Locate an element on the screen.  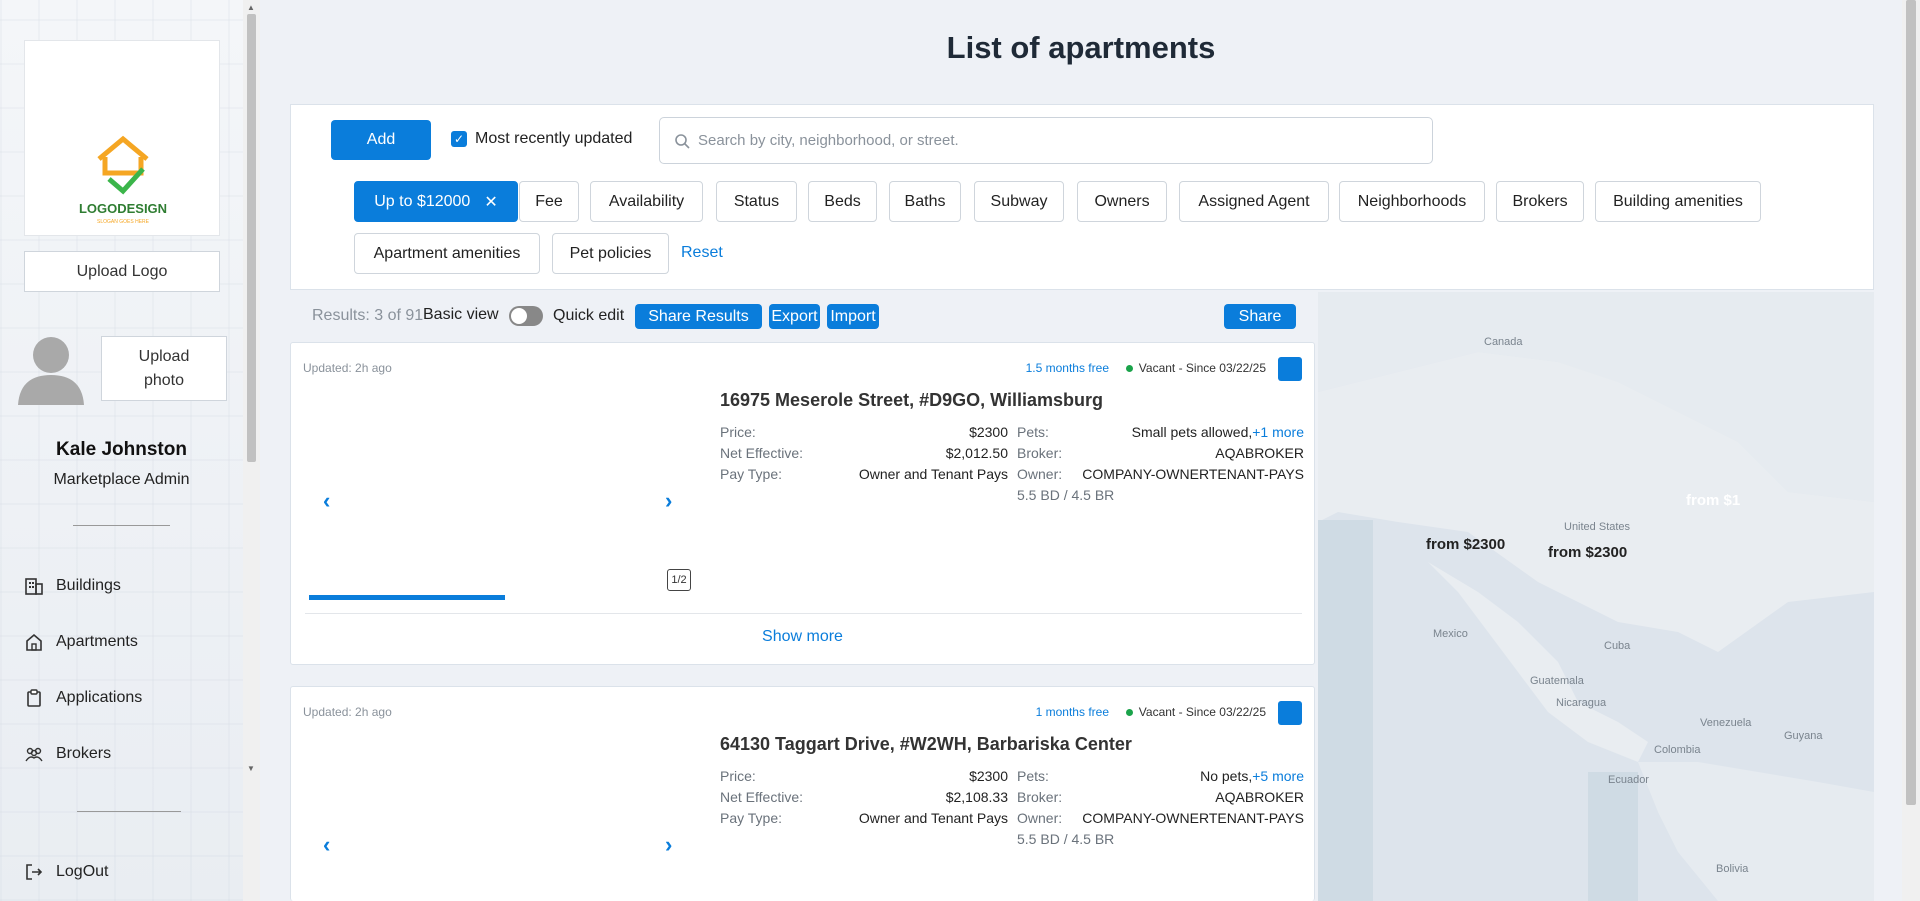
pets-more-link: +5 more is located at coordinates (1278, 776).